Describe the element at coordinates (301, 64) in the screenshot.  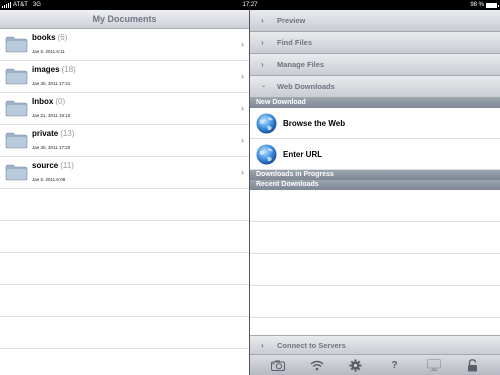
I see `section-label: Manage Files` at that location.